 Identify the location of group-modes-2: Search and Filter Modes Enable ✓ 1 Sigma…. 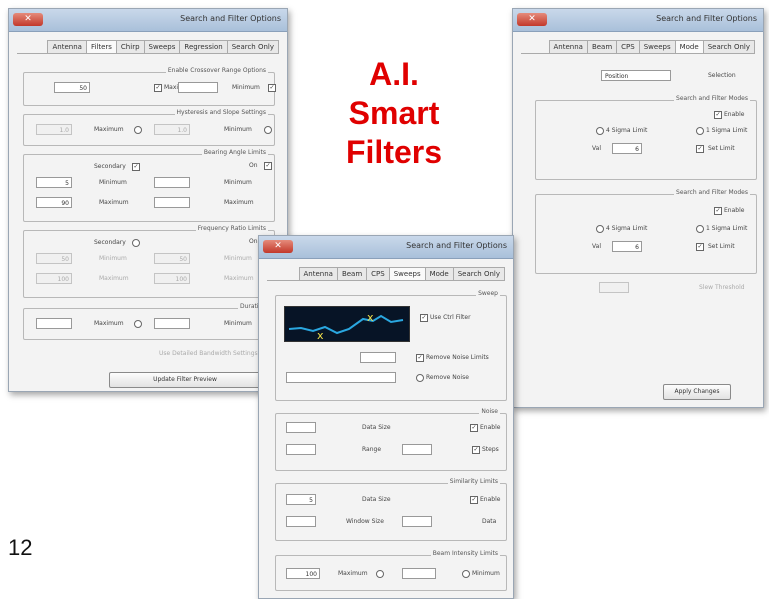
(646, 231).